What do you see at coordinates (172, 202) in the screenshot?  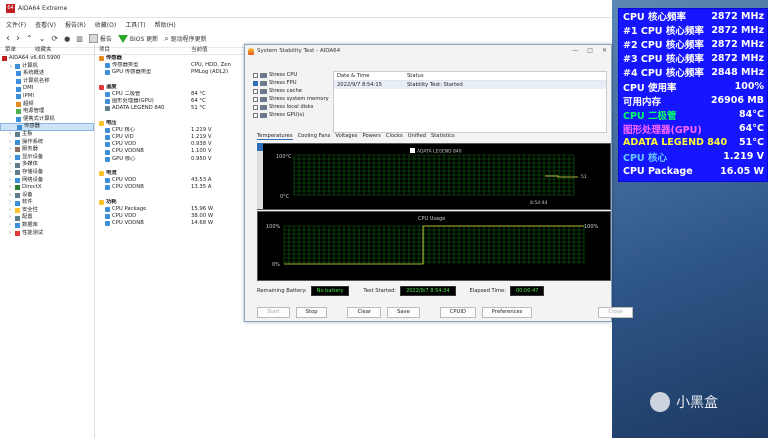 I see `section-header: 功耗` at bounding box center [172, 202].